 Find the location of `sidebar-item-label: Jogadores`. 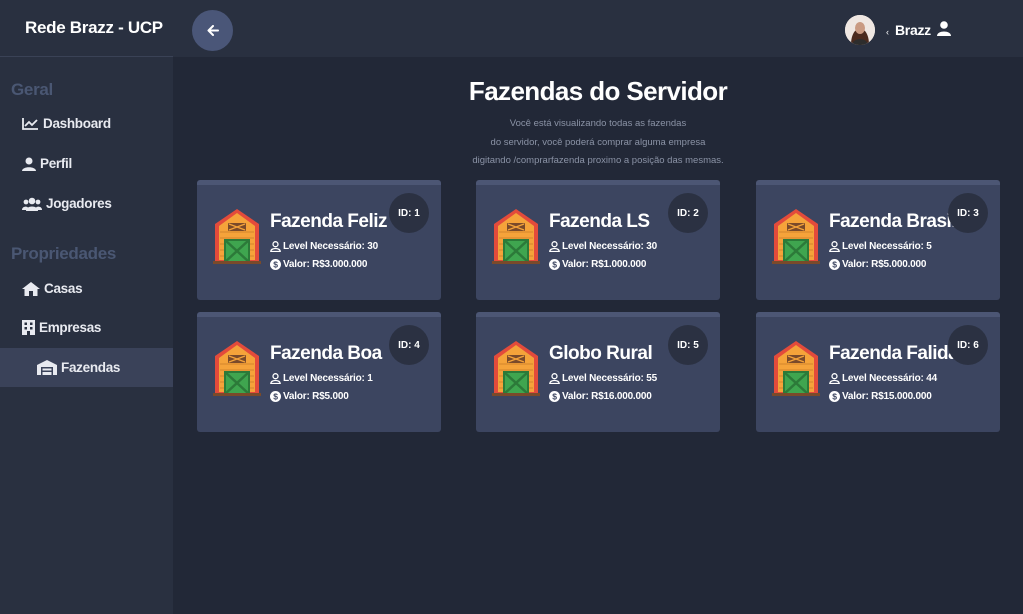

sidebar-item-label: Jogadores is located at coordinates (79, 203).